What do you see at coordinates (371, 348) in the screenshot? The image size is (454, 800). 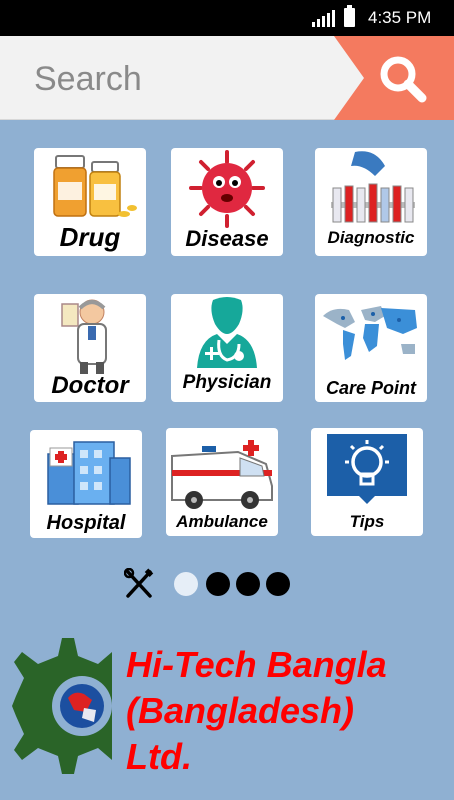 I see `tile-care-point: Care Point` at bounding box center [371, 348].